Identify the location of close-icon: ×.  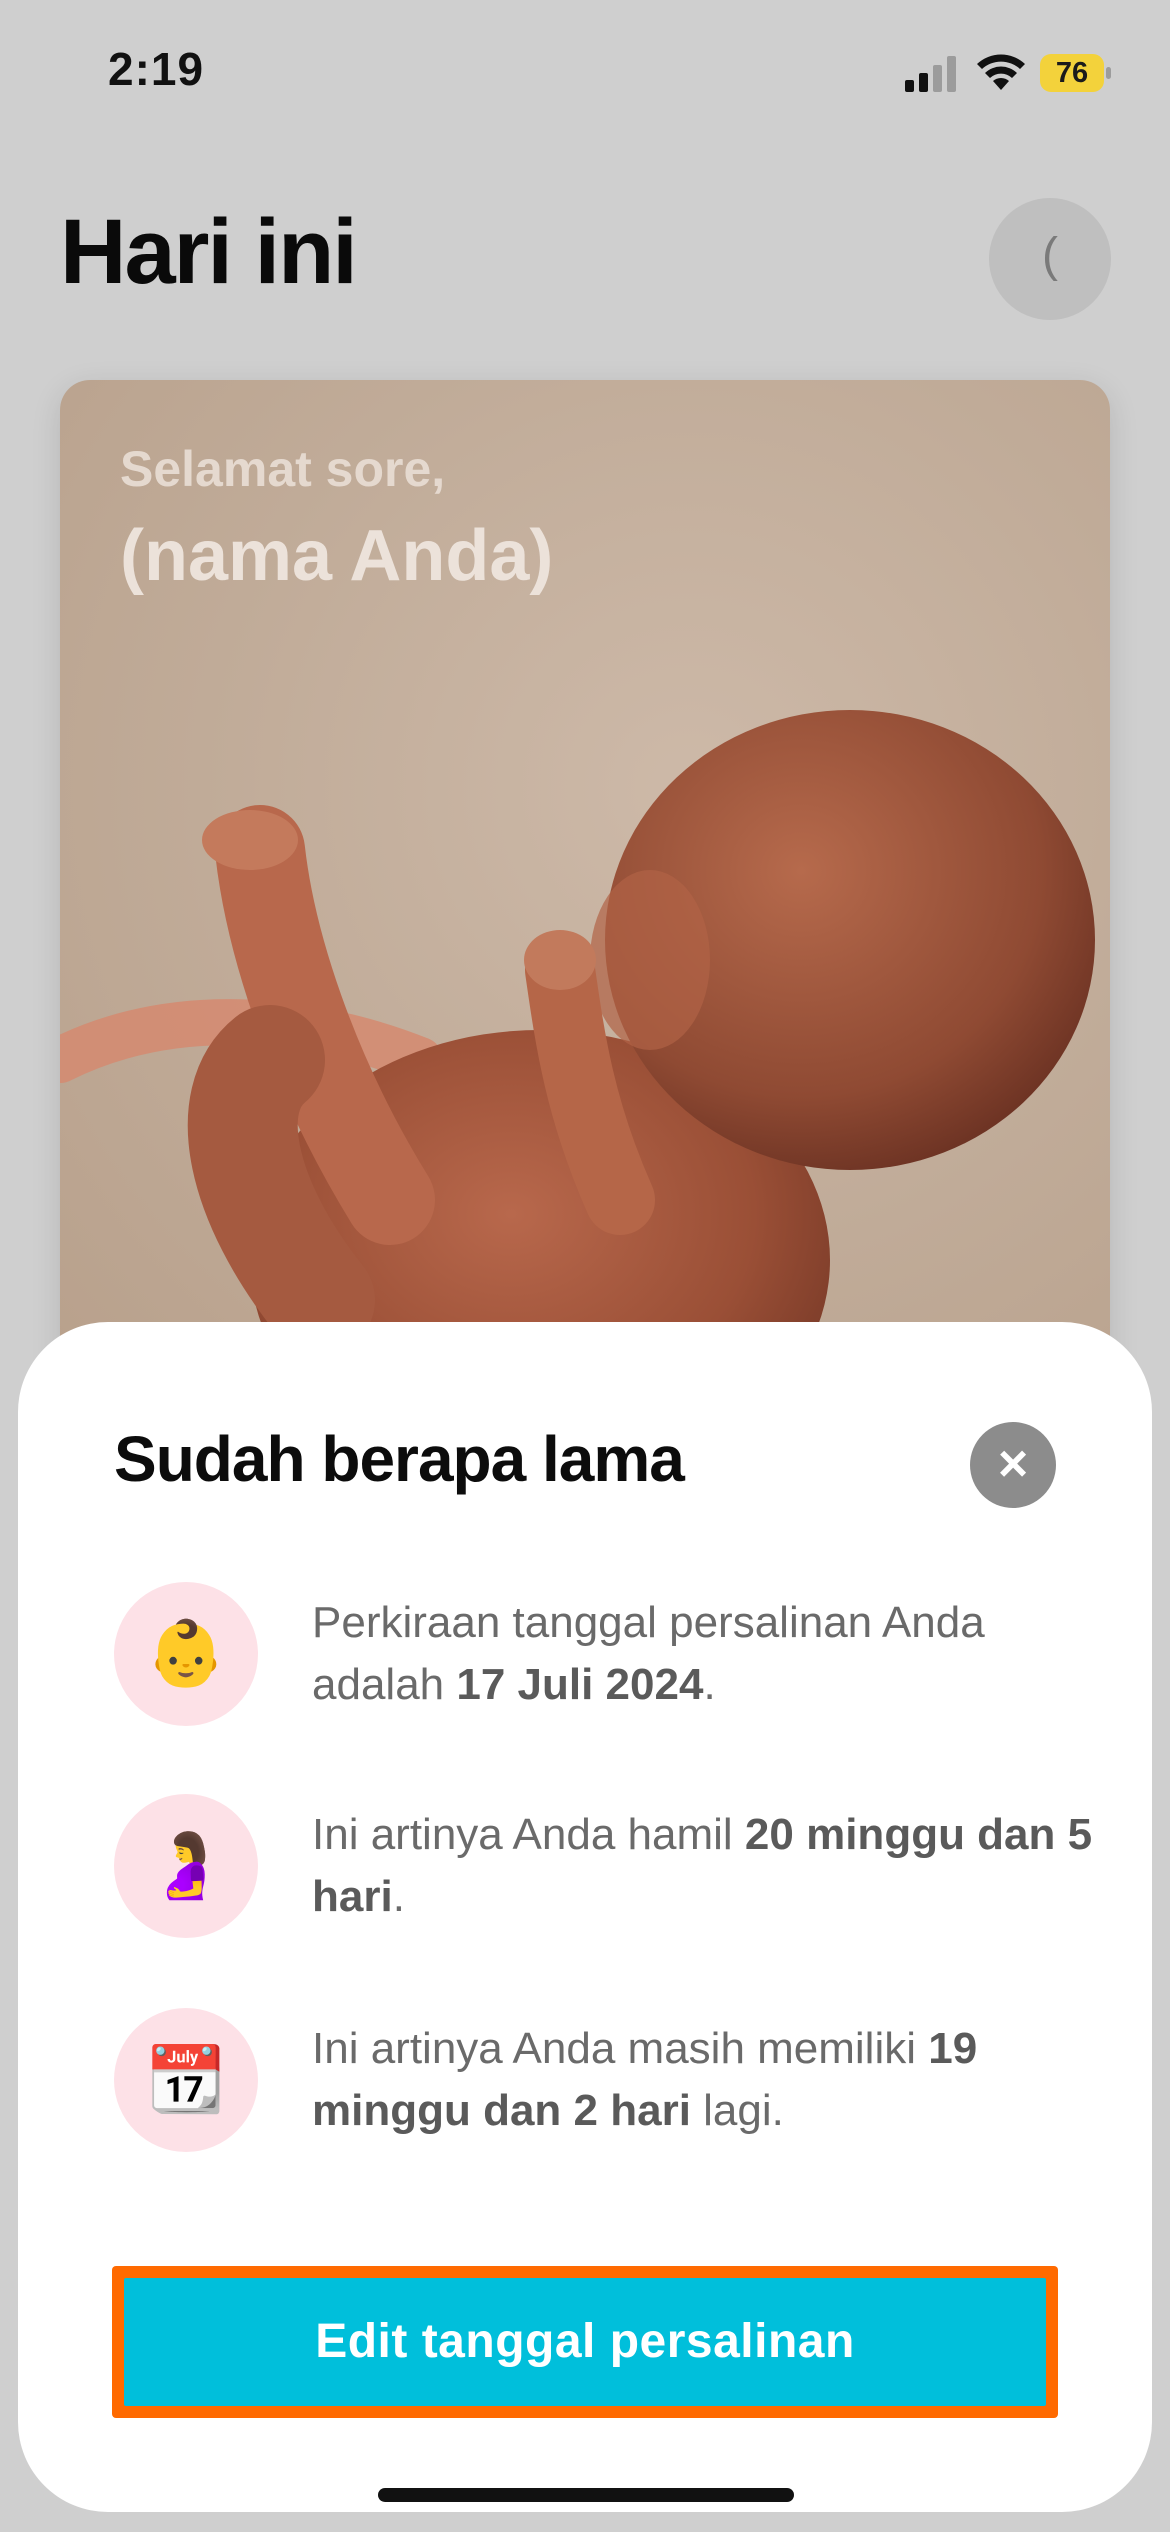
(1013, 1464).